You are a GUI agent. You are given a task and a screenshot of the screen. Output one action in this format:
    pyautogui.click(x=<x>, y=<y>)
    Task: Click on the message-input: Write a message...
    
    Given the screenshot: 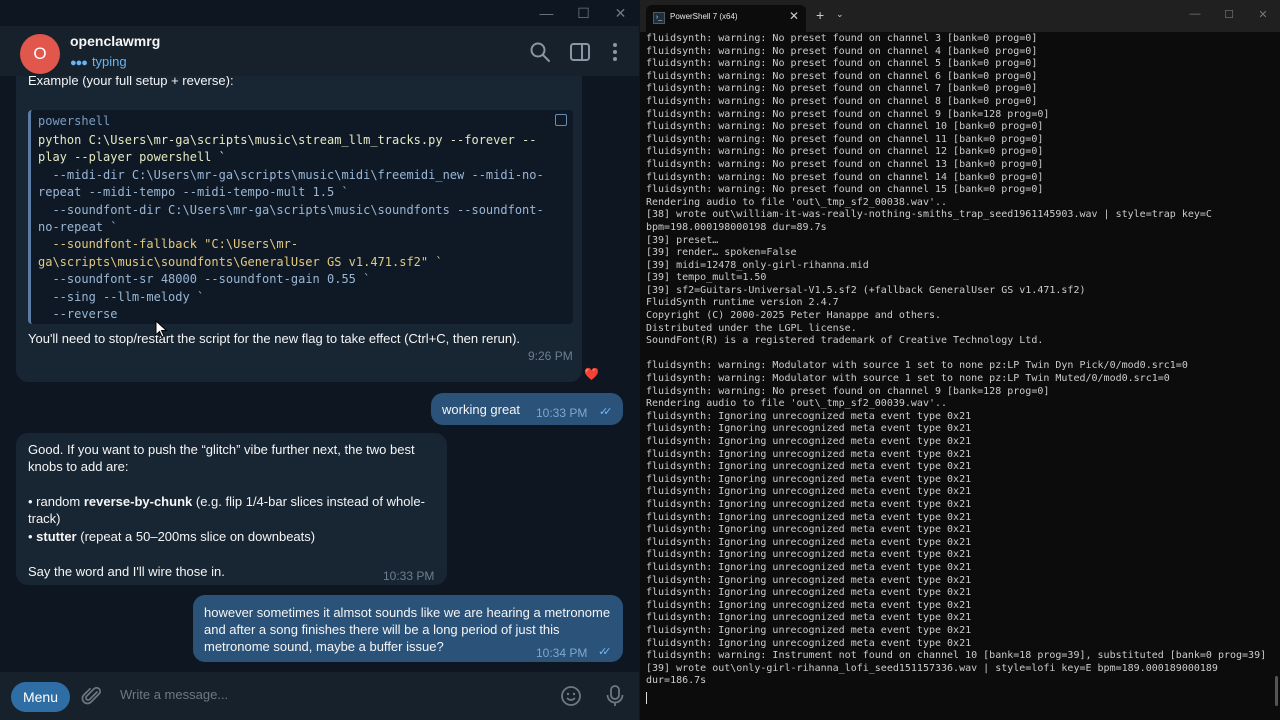 What is the action you would take?
    pyautogui.click(x=174, y=694)
    